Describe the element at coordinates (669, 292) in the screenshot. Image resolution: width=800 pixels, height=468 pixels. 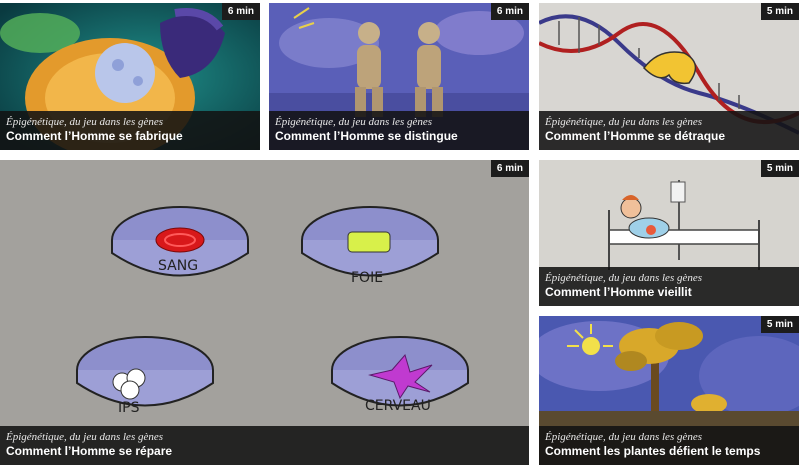
I see `video-title: Comment l’Homme vieillit` at that location.